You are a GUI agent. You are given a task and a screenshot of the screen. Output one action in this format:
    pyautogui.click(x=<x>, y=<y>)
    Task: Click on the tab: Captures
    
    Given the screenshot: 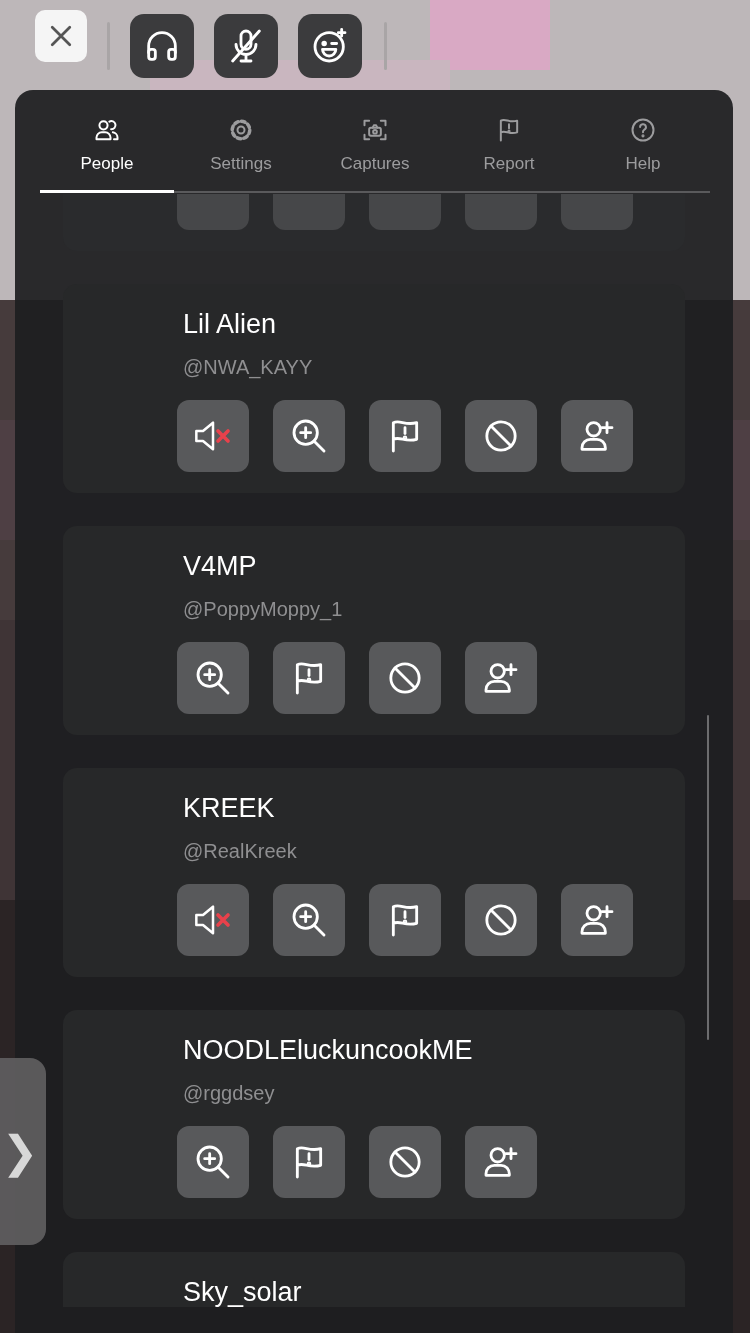 What is the action you would take?
    pyautogui.click(x=375, y=141)
    